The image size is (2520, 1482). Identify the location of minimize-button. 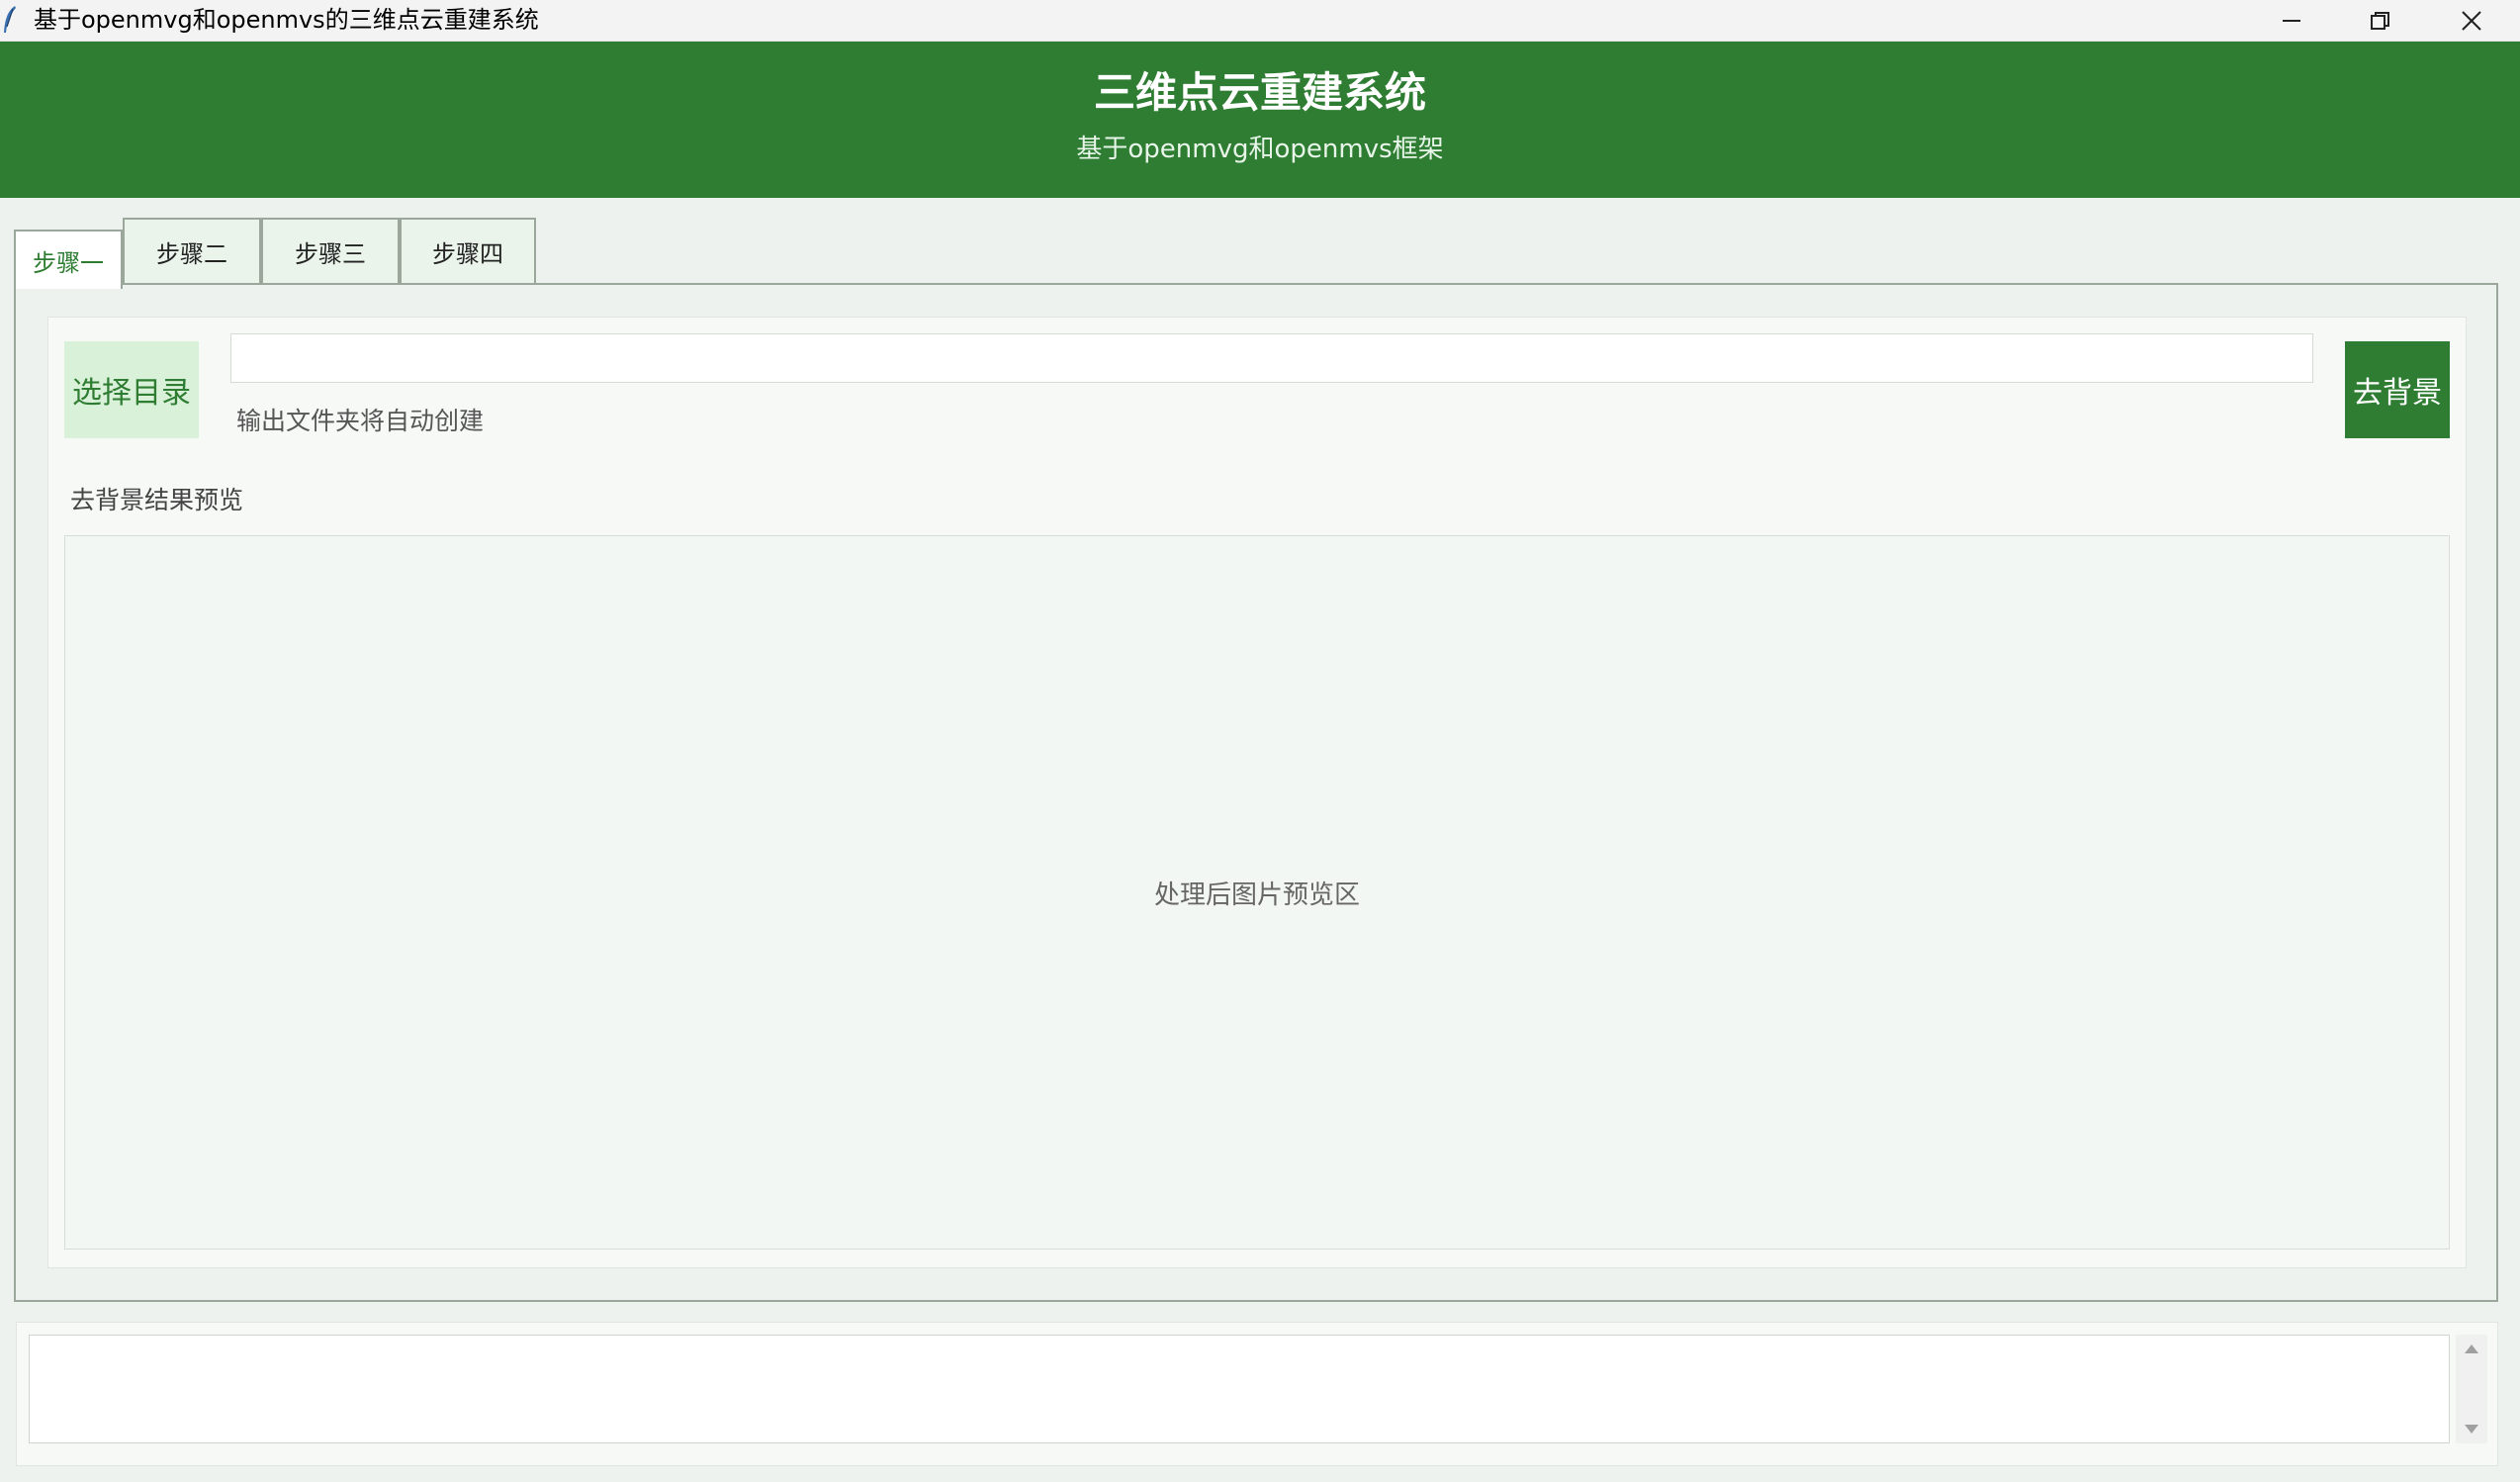
(2291, 20).